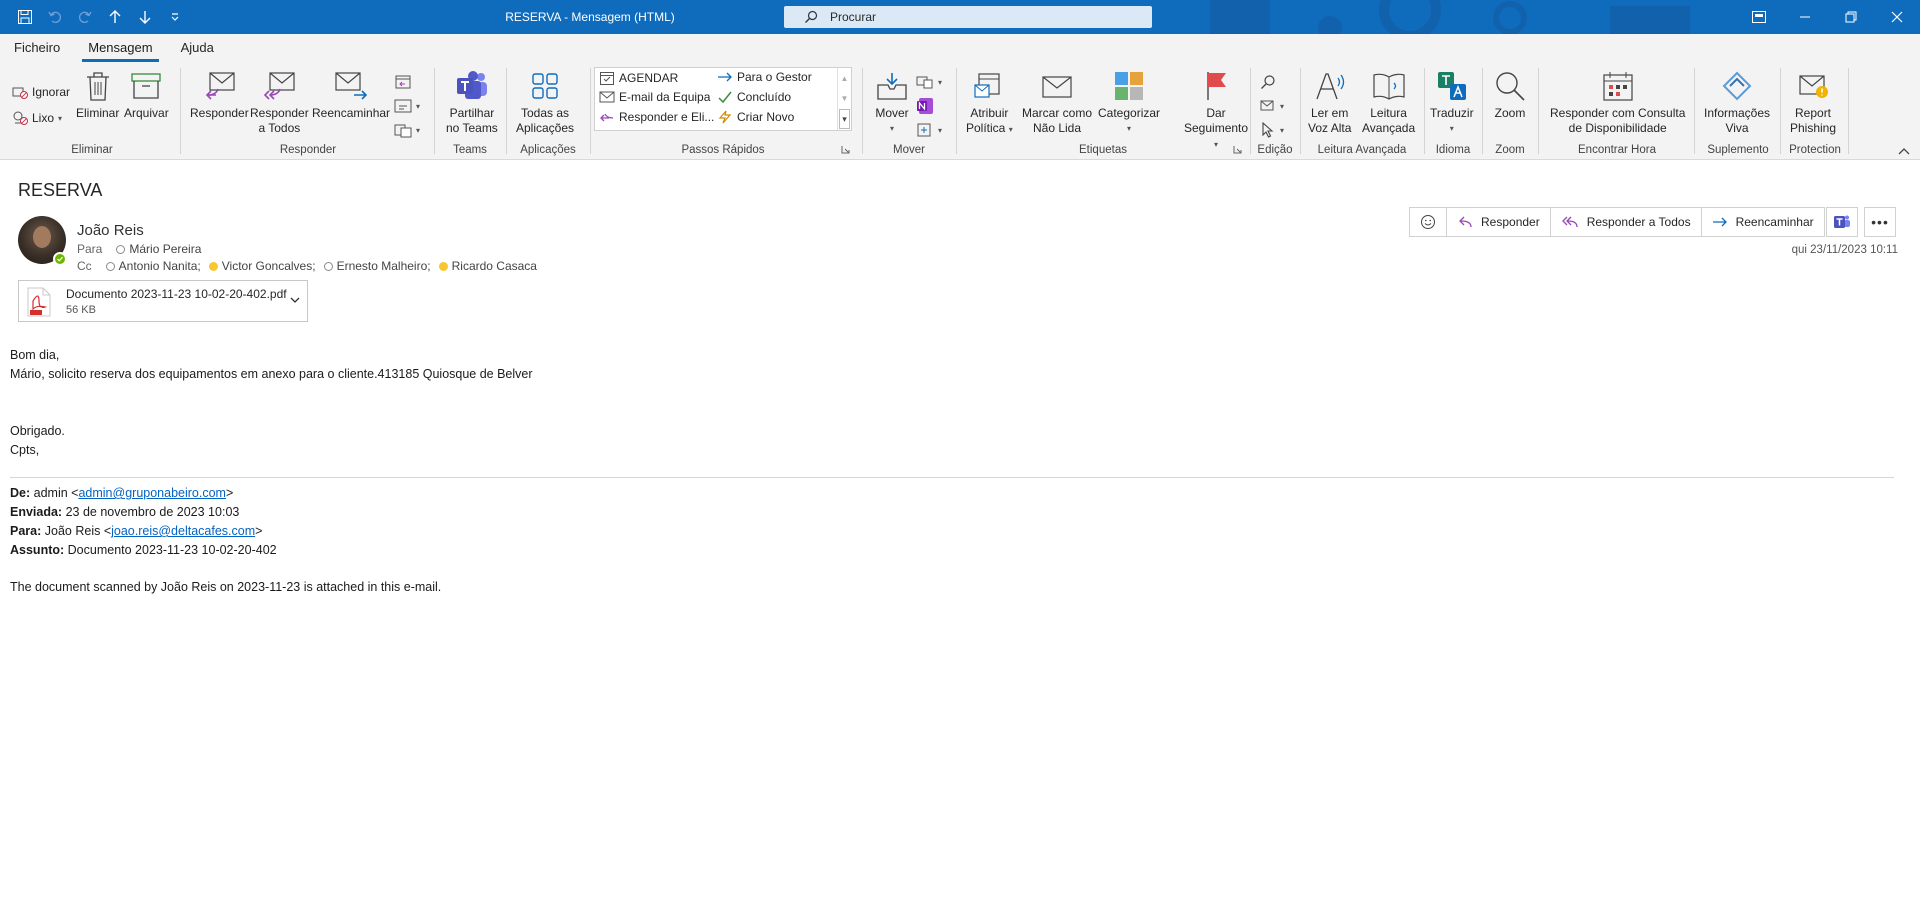 The image size is (1920, 910). I want to click on sent-label: Enviada:, so click(36, 512).